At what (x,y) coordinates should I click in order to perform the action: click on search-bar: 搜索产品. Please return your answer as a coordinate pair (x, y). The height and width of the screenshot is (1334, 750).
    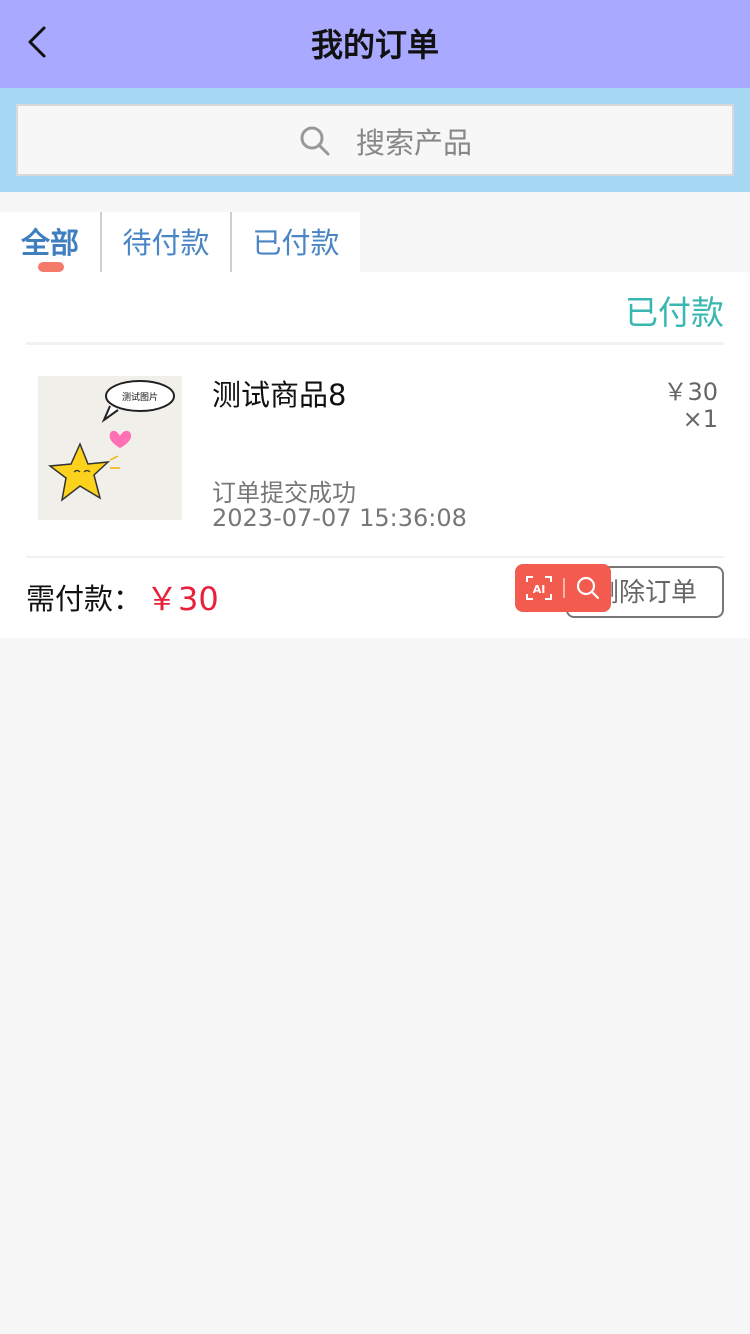
    Looking at the image, I should click on (375, 140).